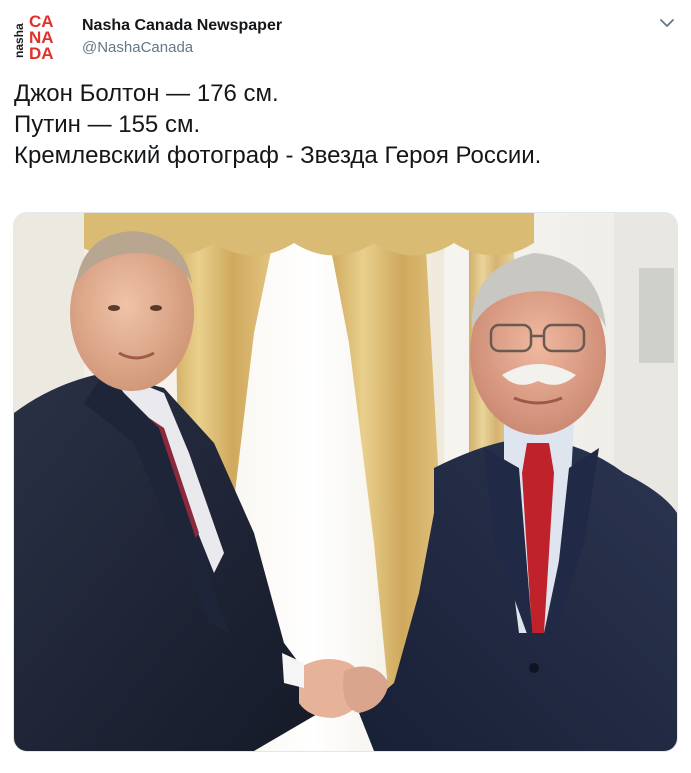 The image size is (691, 773). What do you see at coordinates (182, 37) in the screenshot?
I see `author-block: Nasha Canada Newspaper @NashaCanada` at bounding box center [182, 37].